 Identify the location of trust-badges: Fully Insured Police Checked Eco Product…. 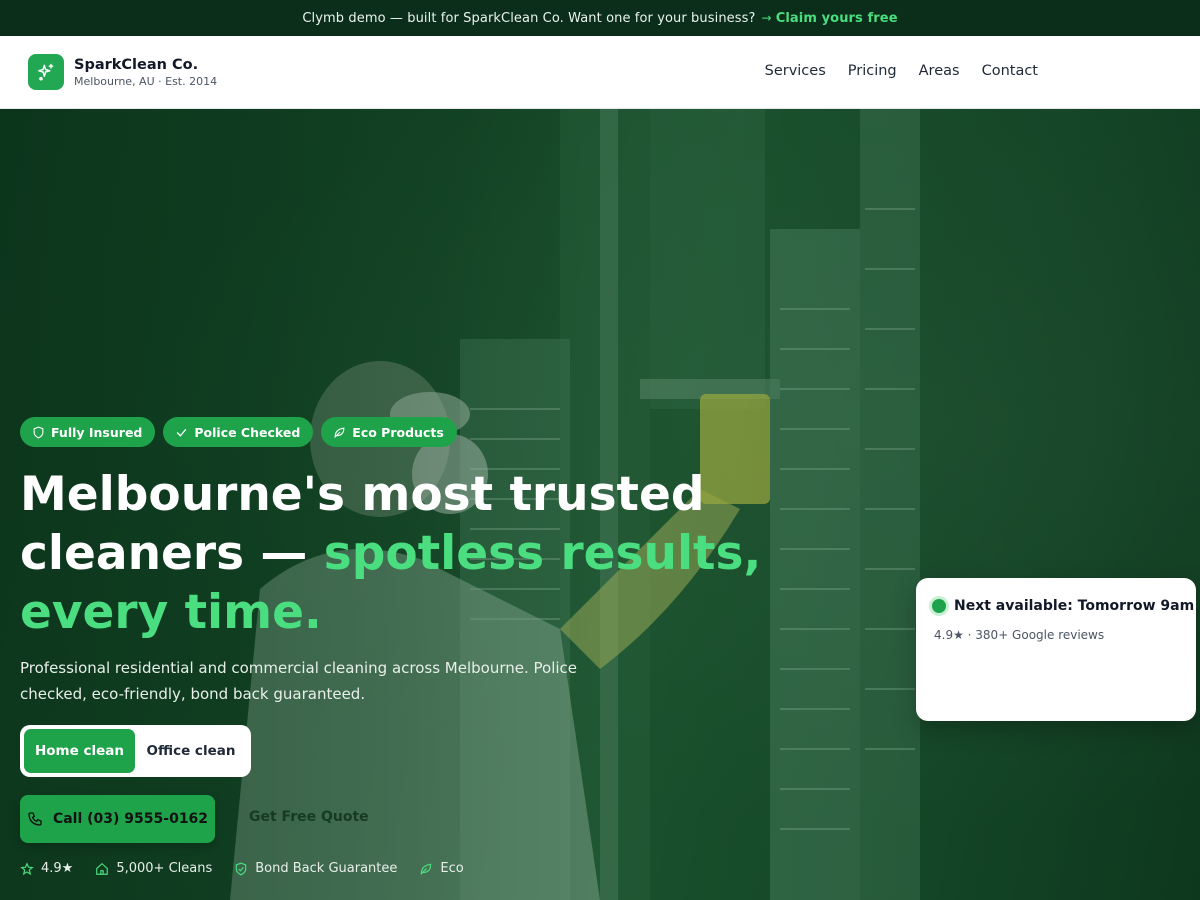
(238, 432).